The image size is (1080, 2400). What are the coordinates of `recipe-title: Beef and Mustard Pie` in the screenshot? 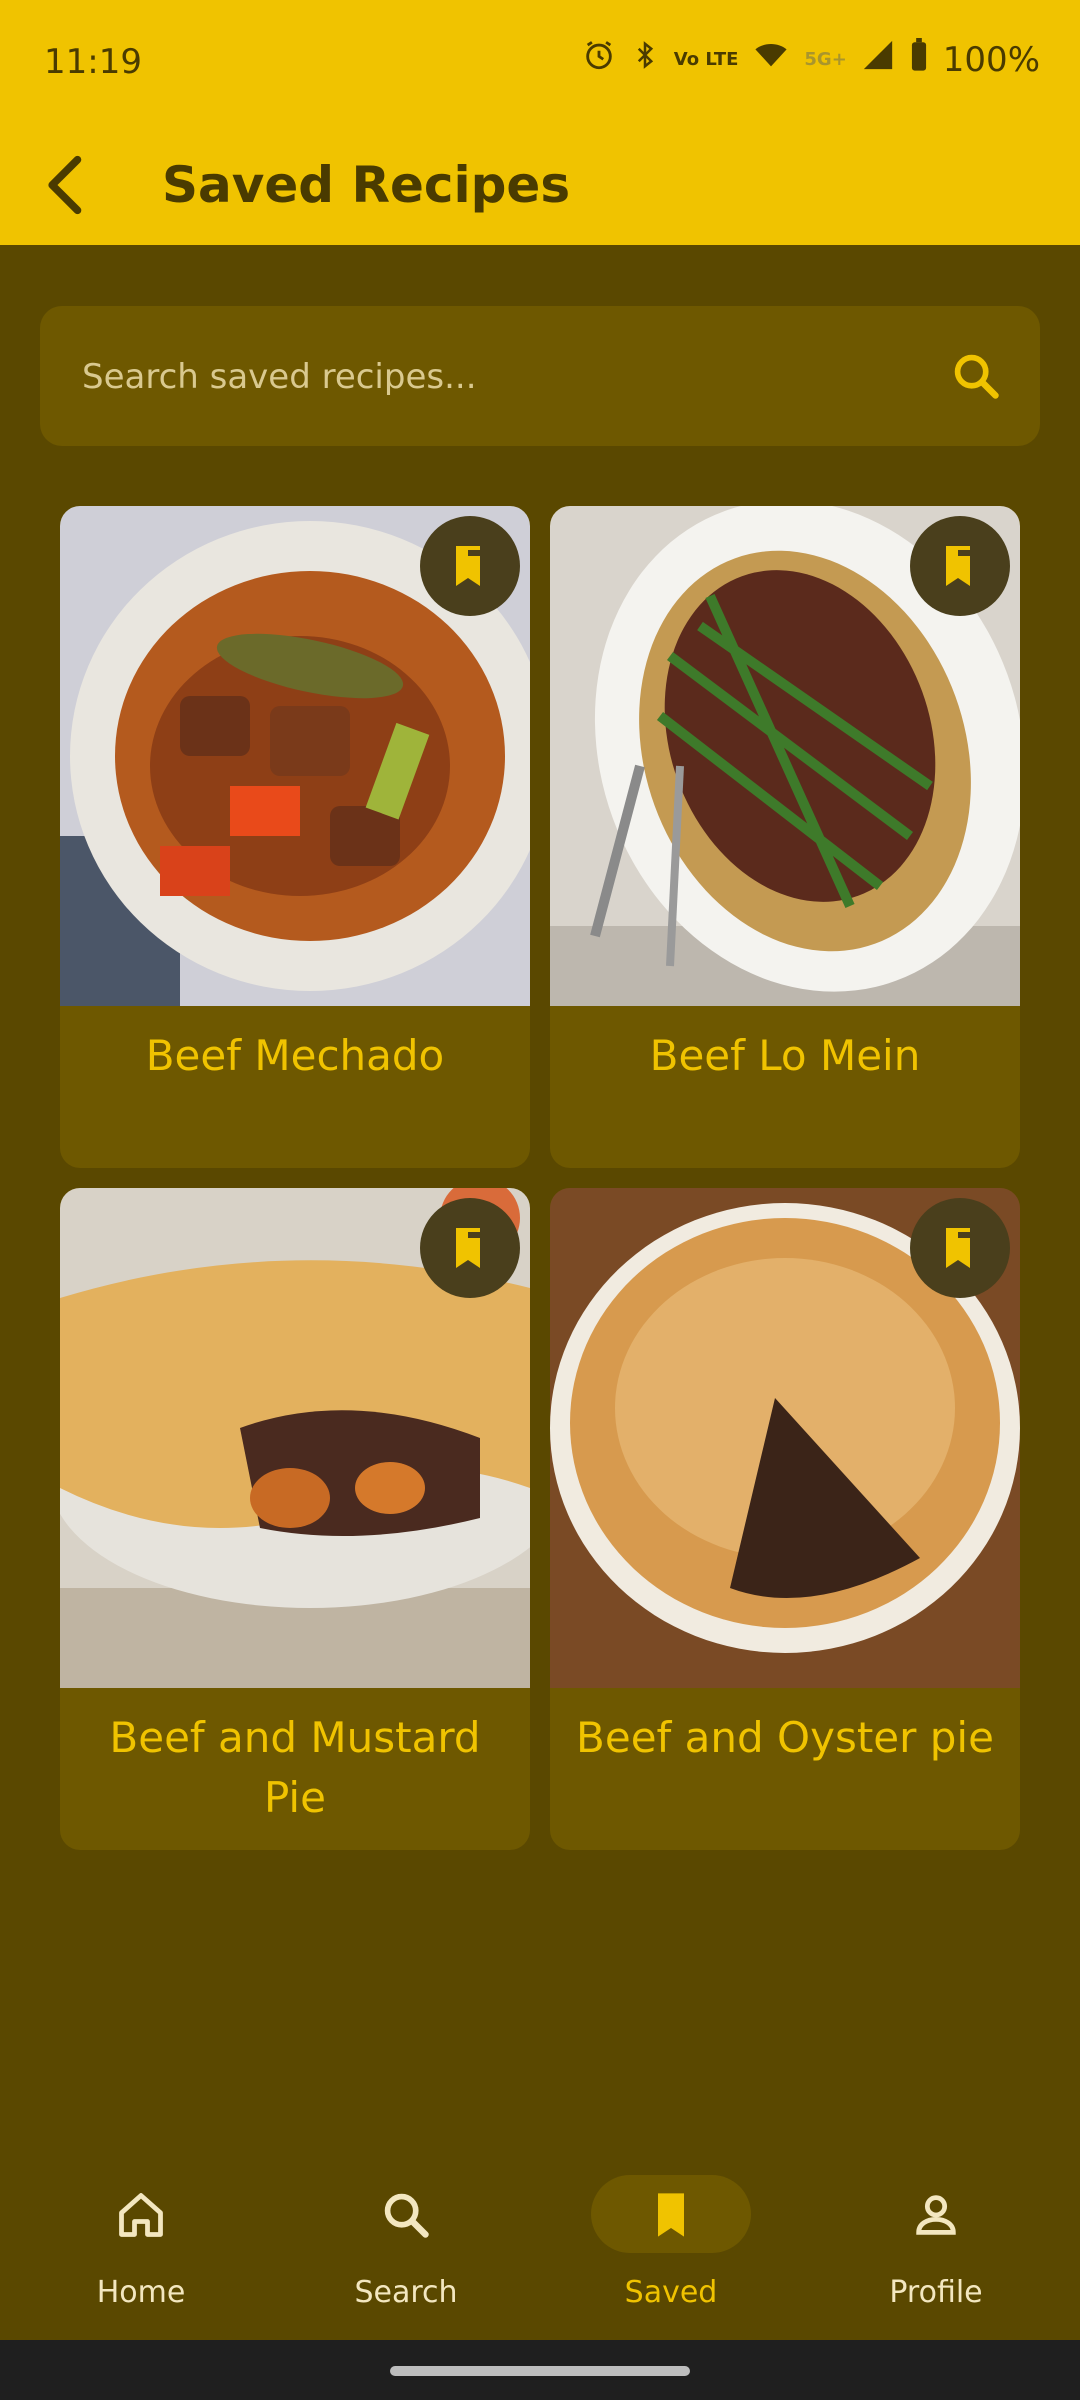 It's located at (295, 1767).